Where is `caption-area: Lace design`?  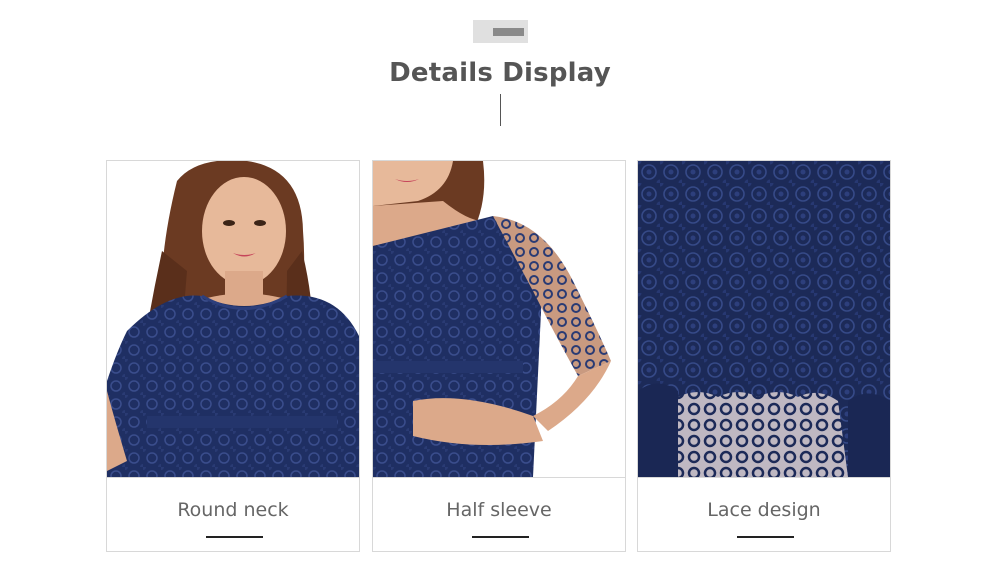
caption-area: Lace design is located at coordinates (764, 514).